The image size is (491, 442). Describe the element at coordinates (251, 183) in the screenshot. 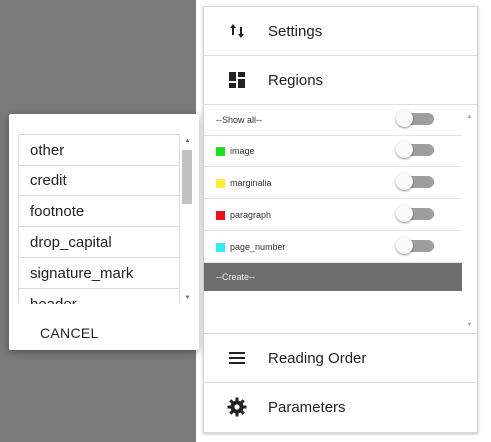

I see `region-label: marginalia` at that location.